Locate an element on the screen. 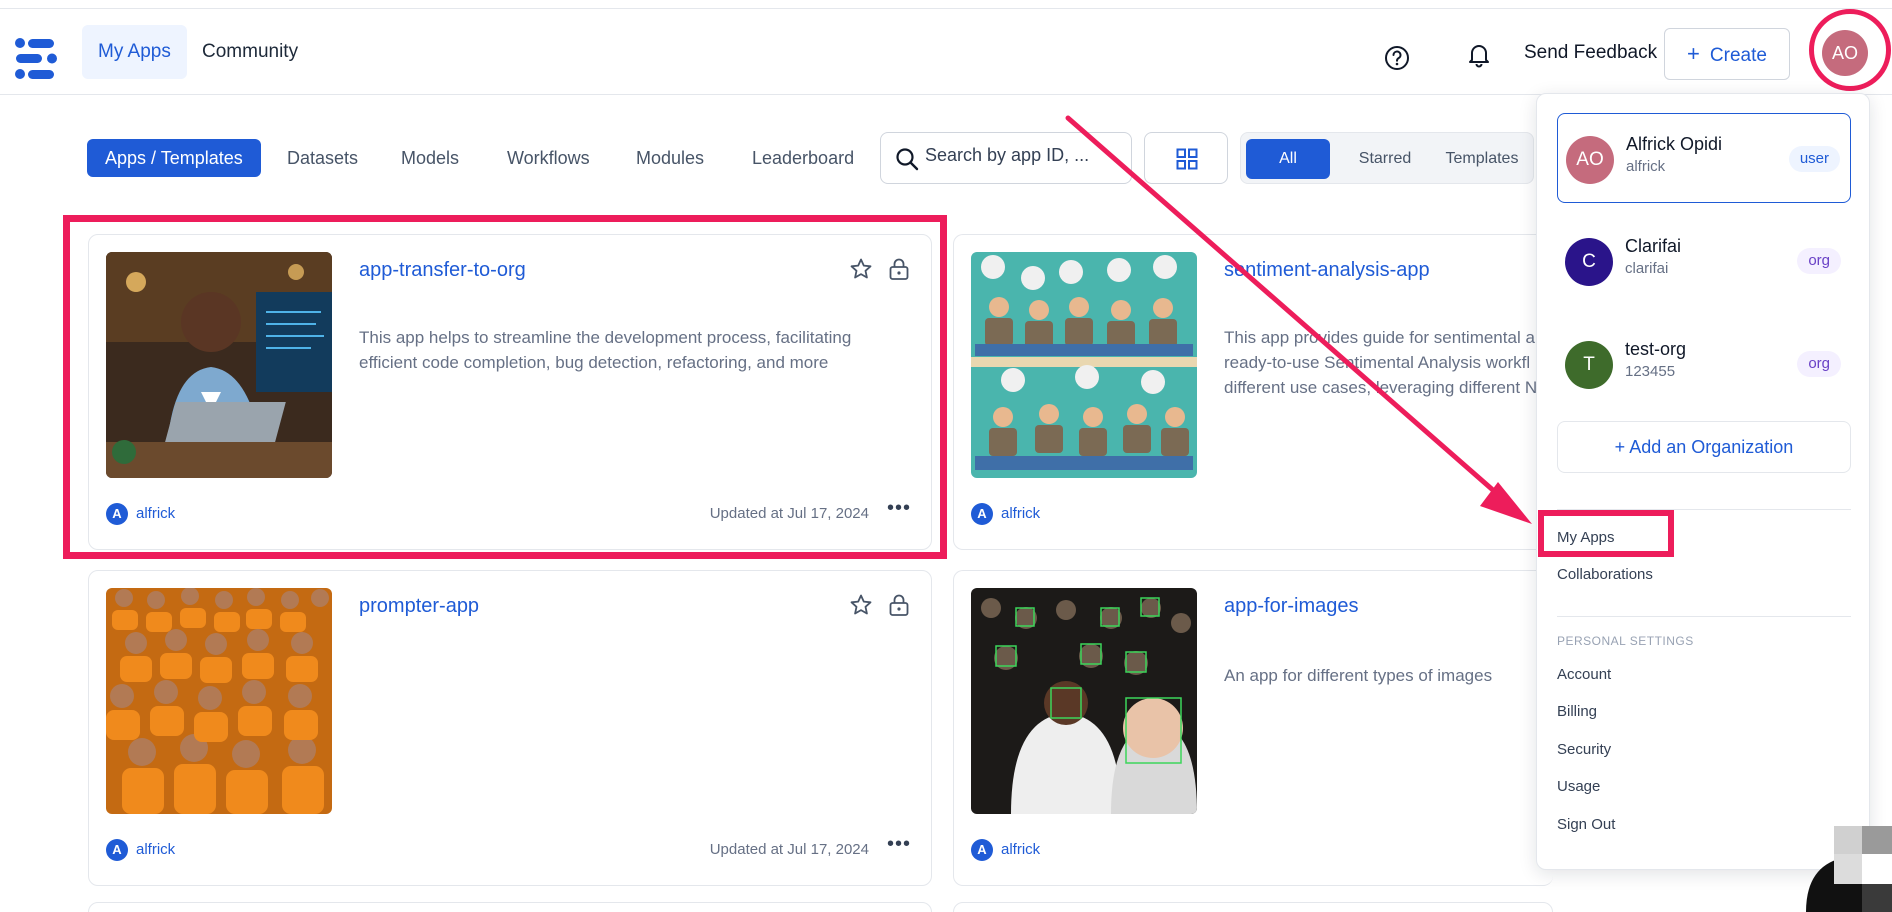 Image resolution: width=1892 pixels, height=912 pixels. search-icon is located at coordinates (907, 159).